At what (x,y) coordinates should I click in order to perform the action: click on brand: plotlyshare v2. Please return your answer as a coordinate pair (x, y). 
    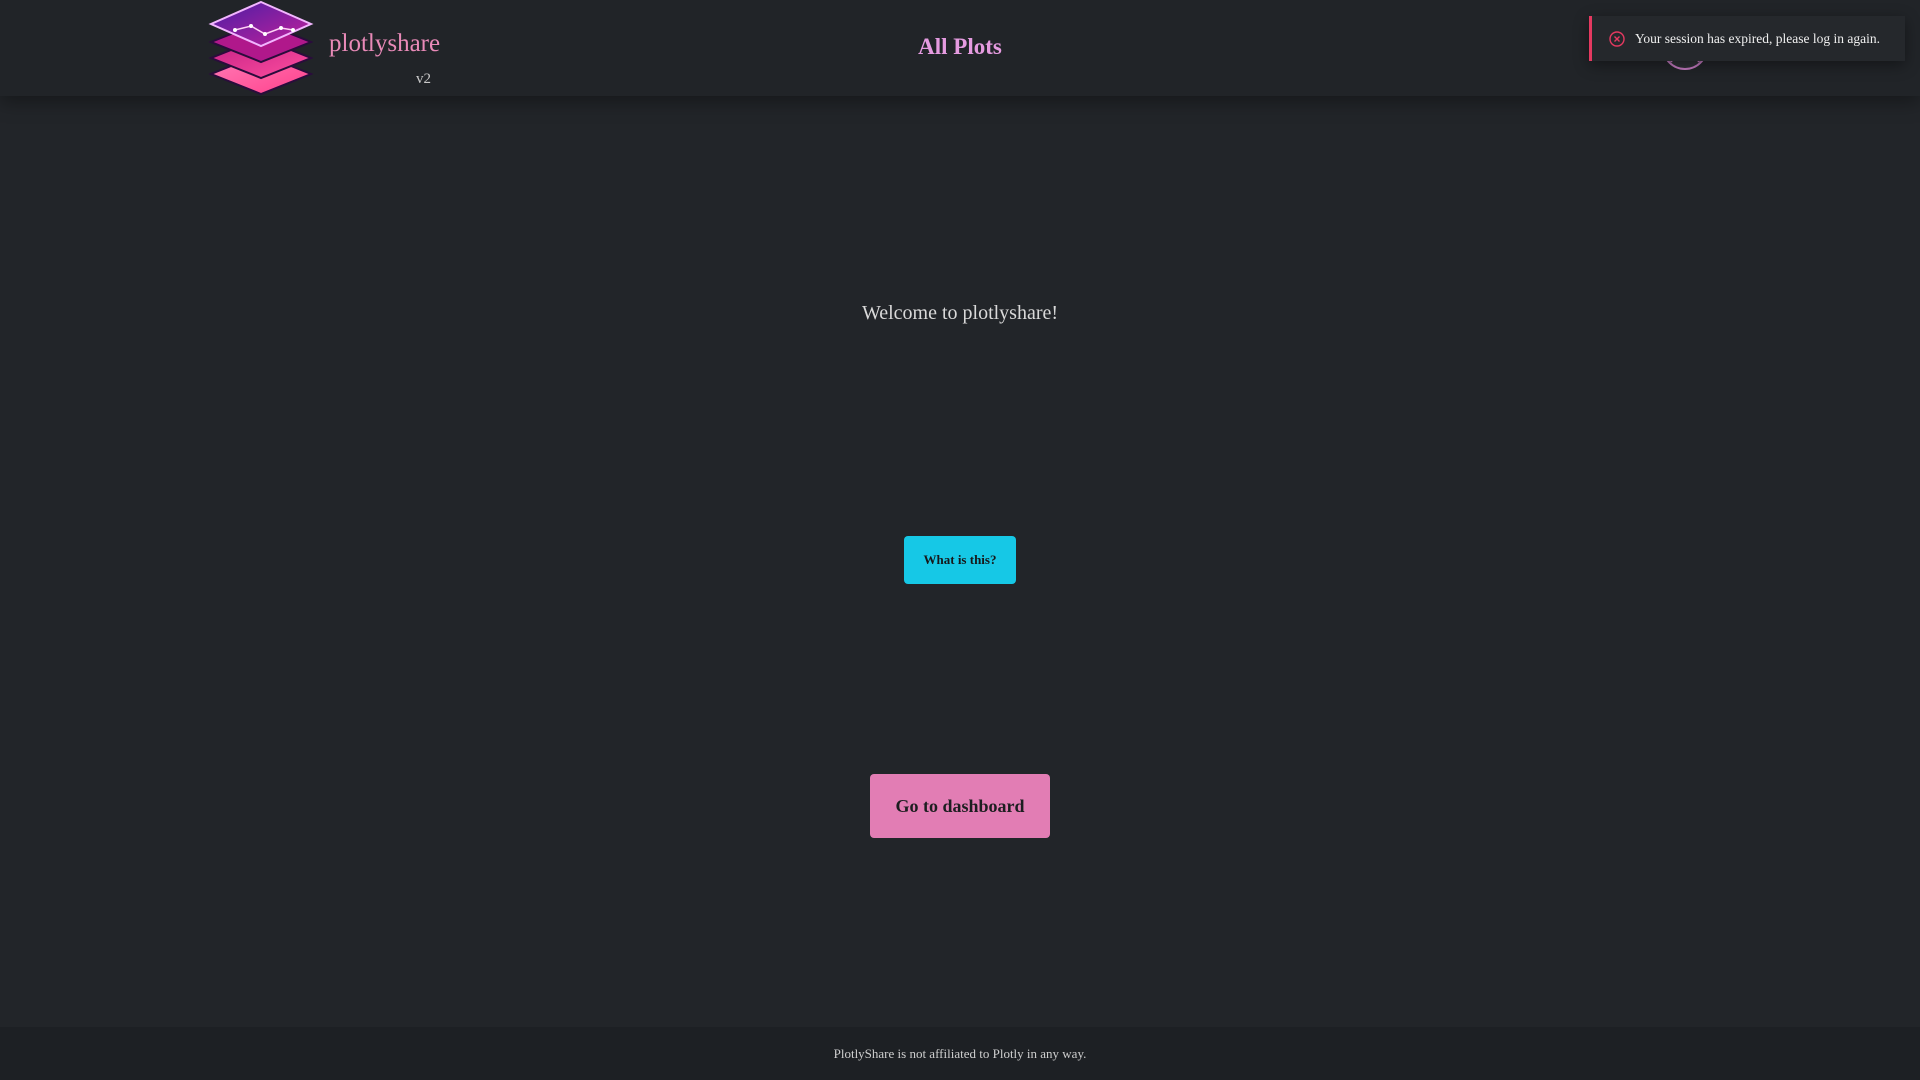
    Looking at the image, I should click on (323, 48).